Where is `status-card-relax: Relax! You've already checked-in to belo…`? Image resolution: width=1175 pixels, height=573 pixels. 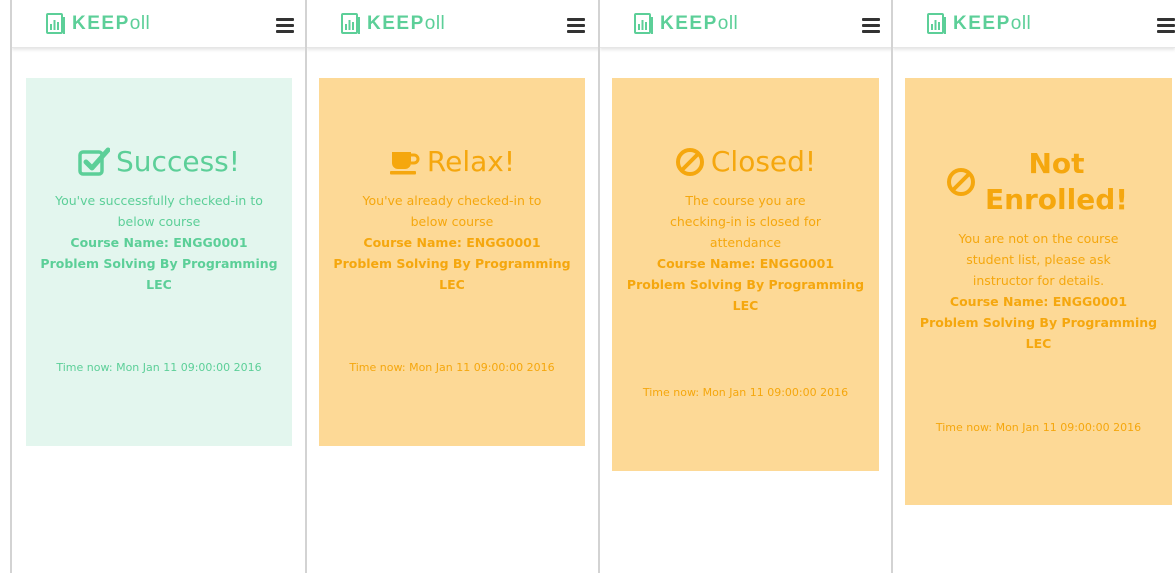
status-card-relax: Relax! You've already checked-in to belo… is located at coordinates (452, 262).